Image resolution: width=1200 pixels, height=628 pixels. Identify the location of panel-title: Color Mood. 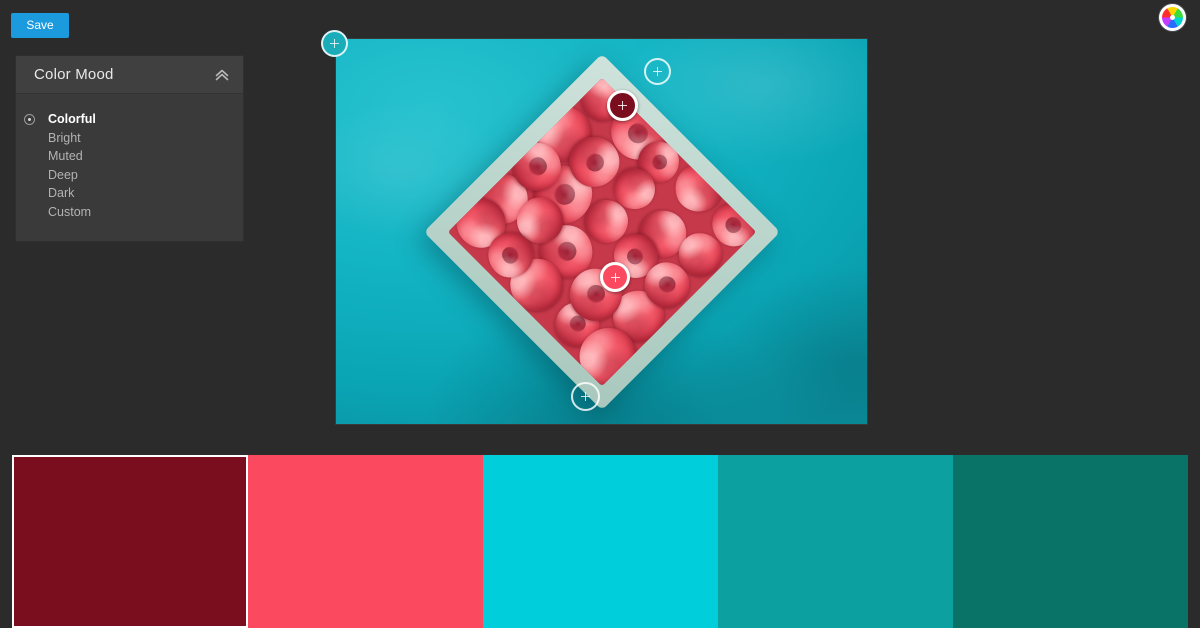
(74, 74).